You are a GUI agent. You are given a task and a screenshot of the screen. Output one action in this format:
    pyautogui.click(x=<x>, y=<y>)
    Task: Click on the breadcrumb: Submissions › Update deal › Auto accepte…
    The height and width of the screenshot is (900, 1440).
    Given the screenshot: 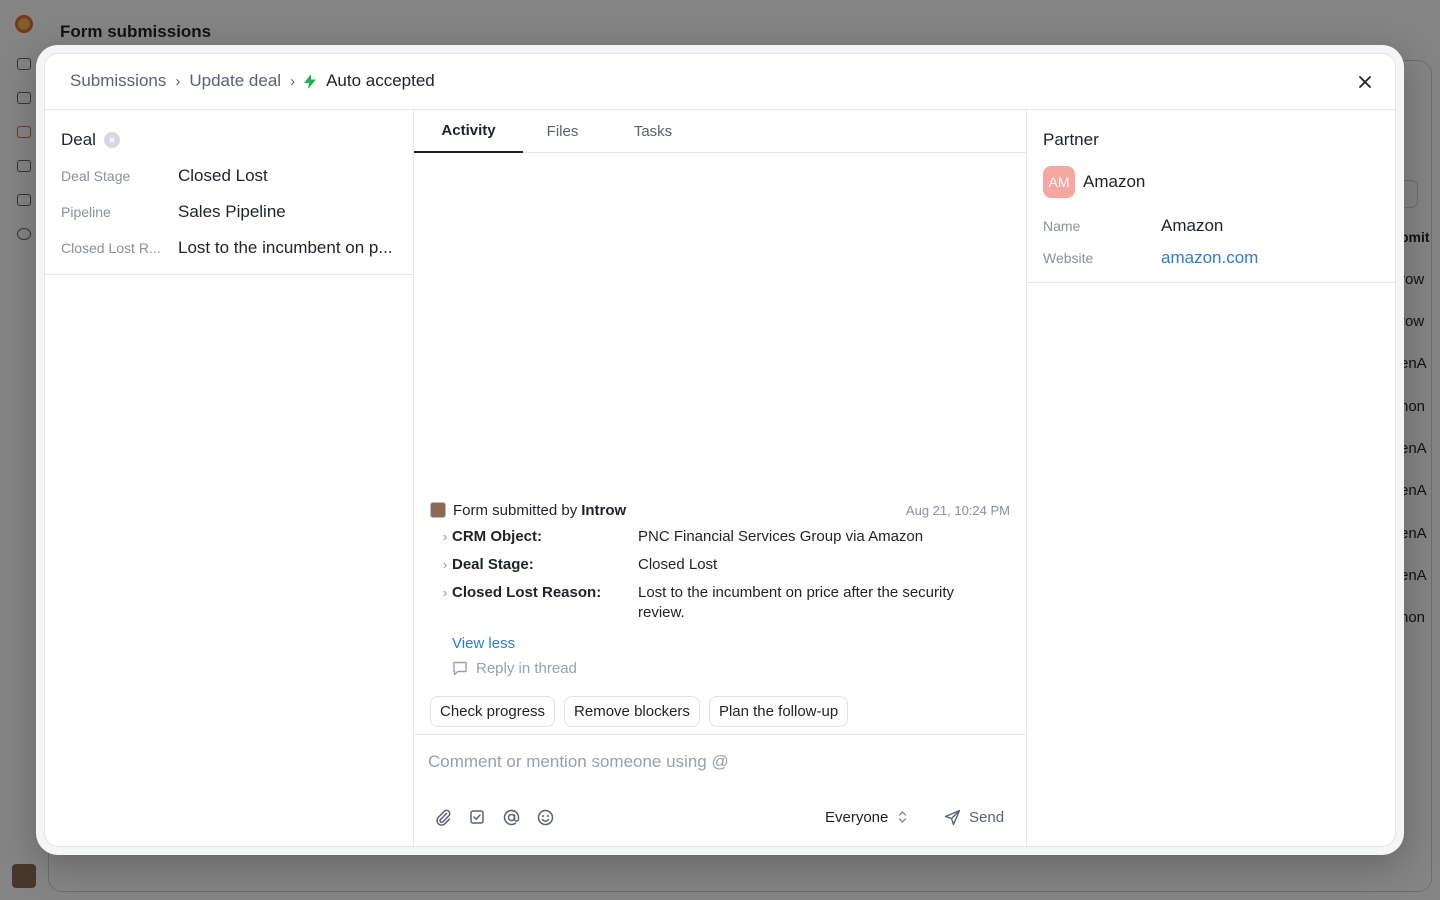 What is the action you would take?
    pyautogui.click(x=252, y=81)
    